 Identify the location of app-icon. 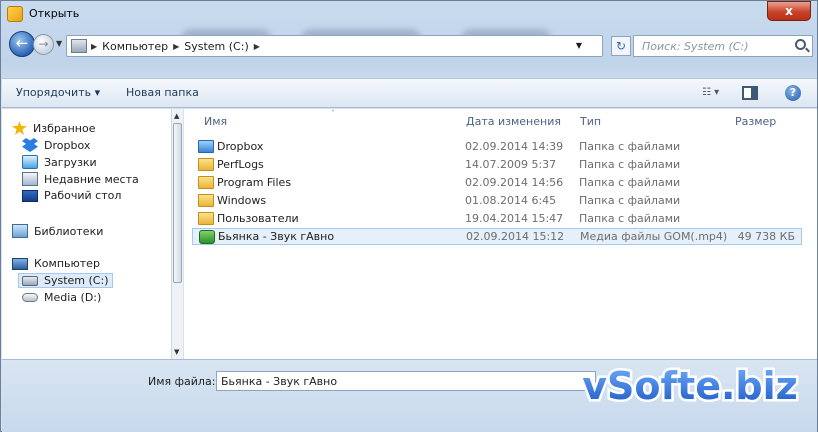
(15, 14).